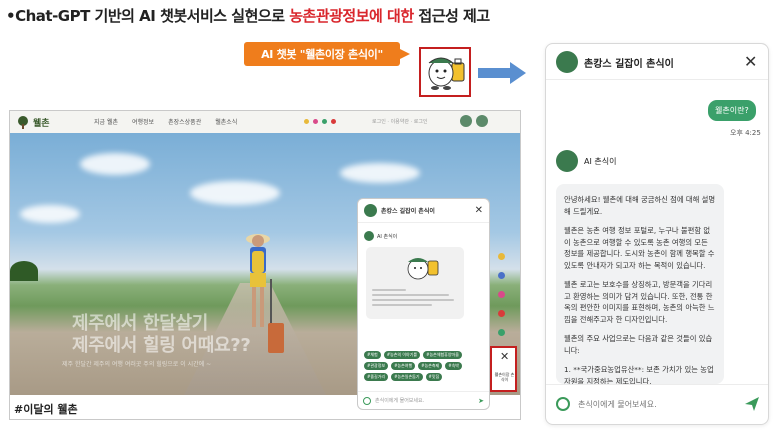 This screenshot has height=434, width=780. I want to click on heading-highlight: 농촌관광정보에 대한, so click(351, 16).